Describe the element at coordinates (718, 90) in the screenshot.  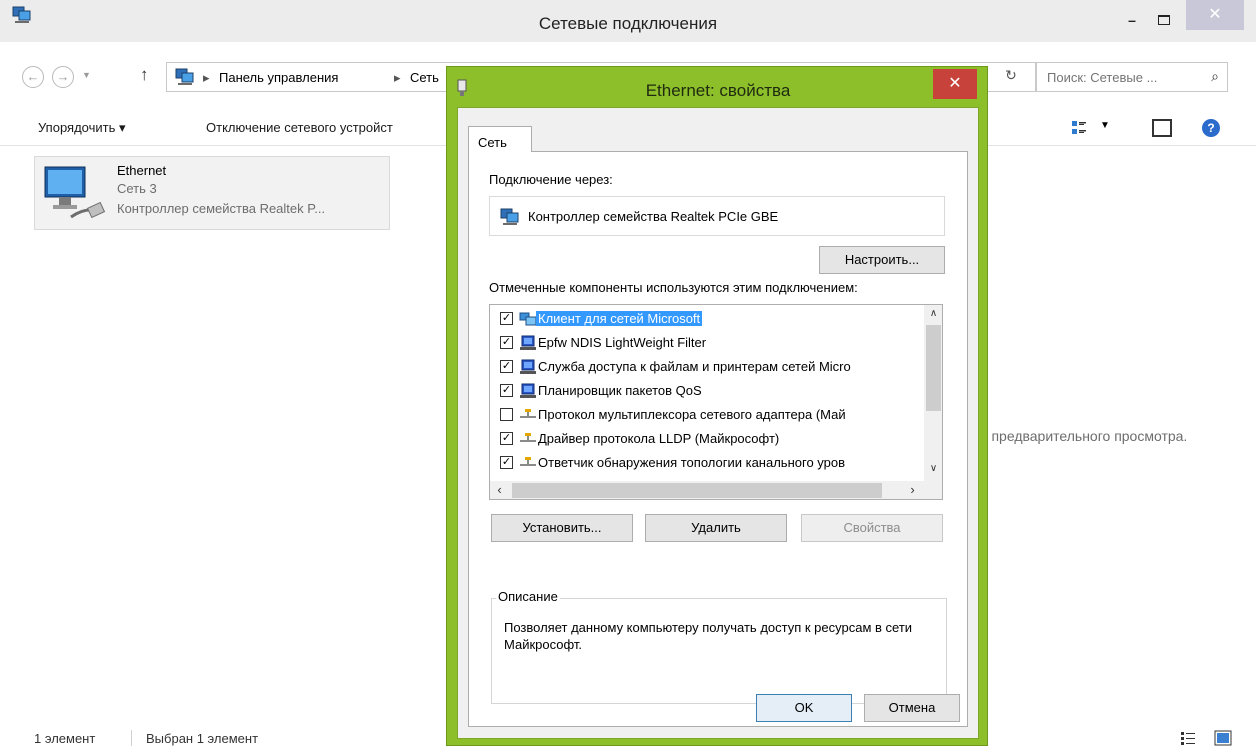
I see `dialog-title: Ethernet: свойства` at that location.